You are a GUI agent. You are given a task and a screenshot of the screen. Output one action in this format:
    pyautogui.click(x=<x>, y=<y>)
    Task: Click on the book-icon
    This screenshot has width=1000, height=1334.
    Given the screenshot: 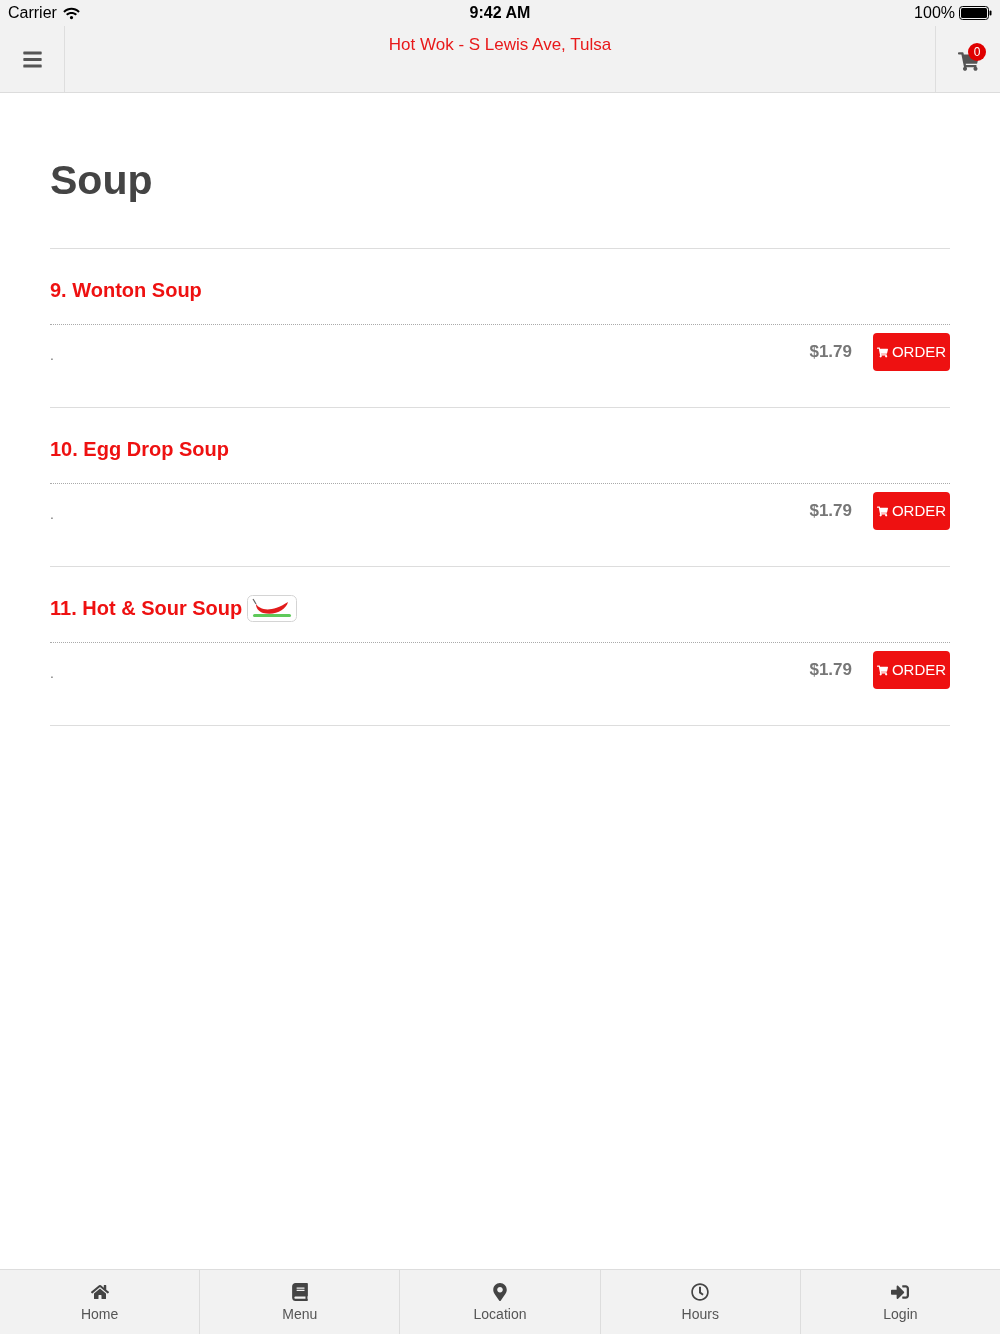 What is the action you would take?
    pyautogui.click(x=299, y=1292)
    